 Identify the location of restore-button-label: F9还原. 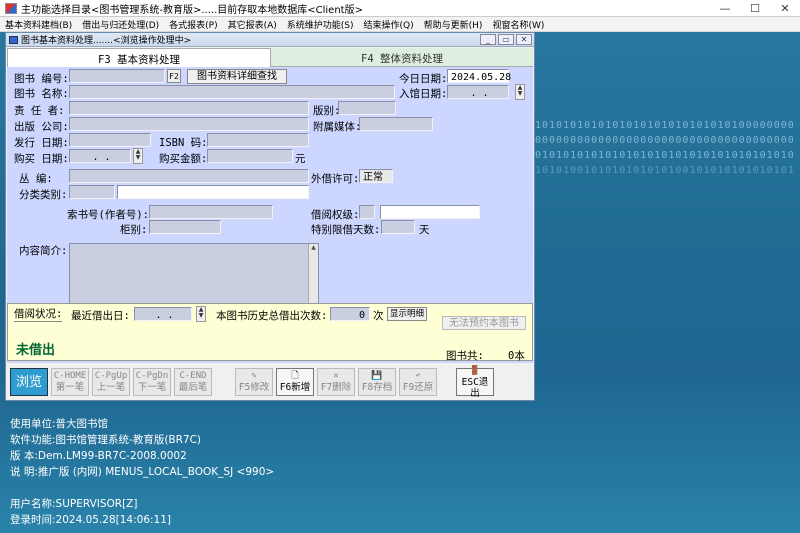
(418, 387).